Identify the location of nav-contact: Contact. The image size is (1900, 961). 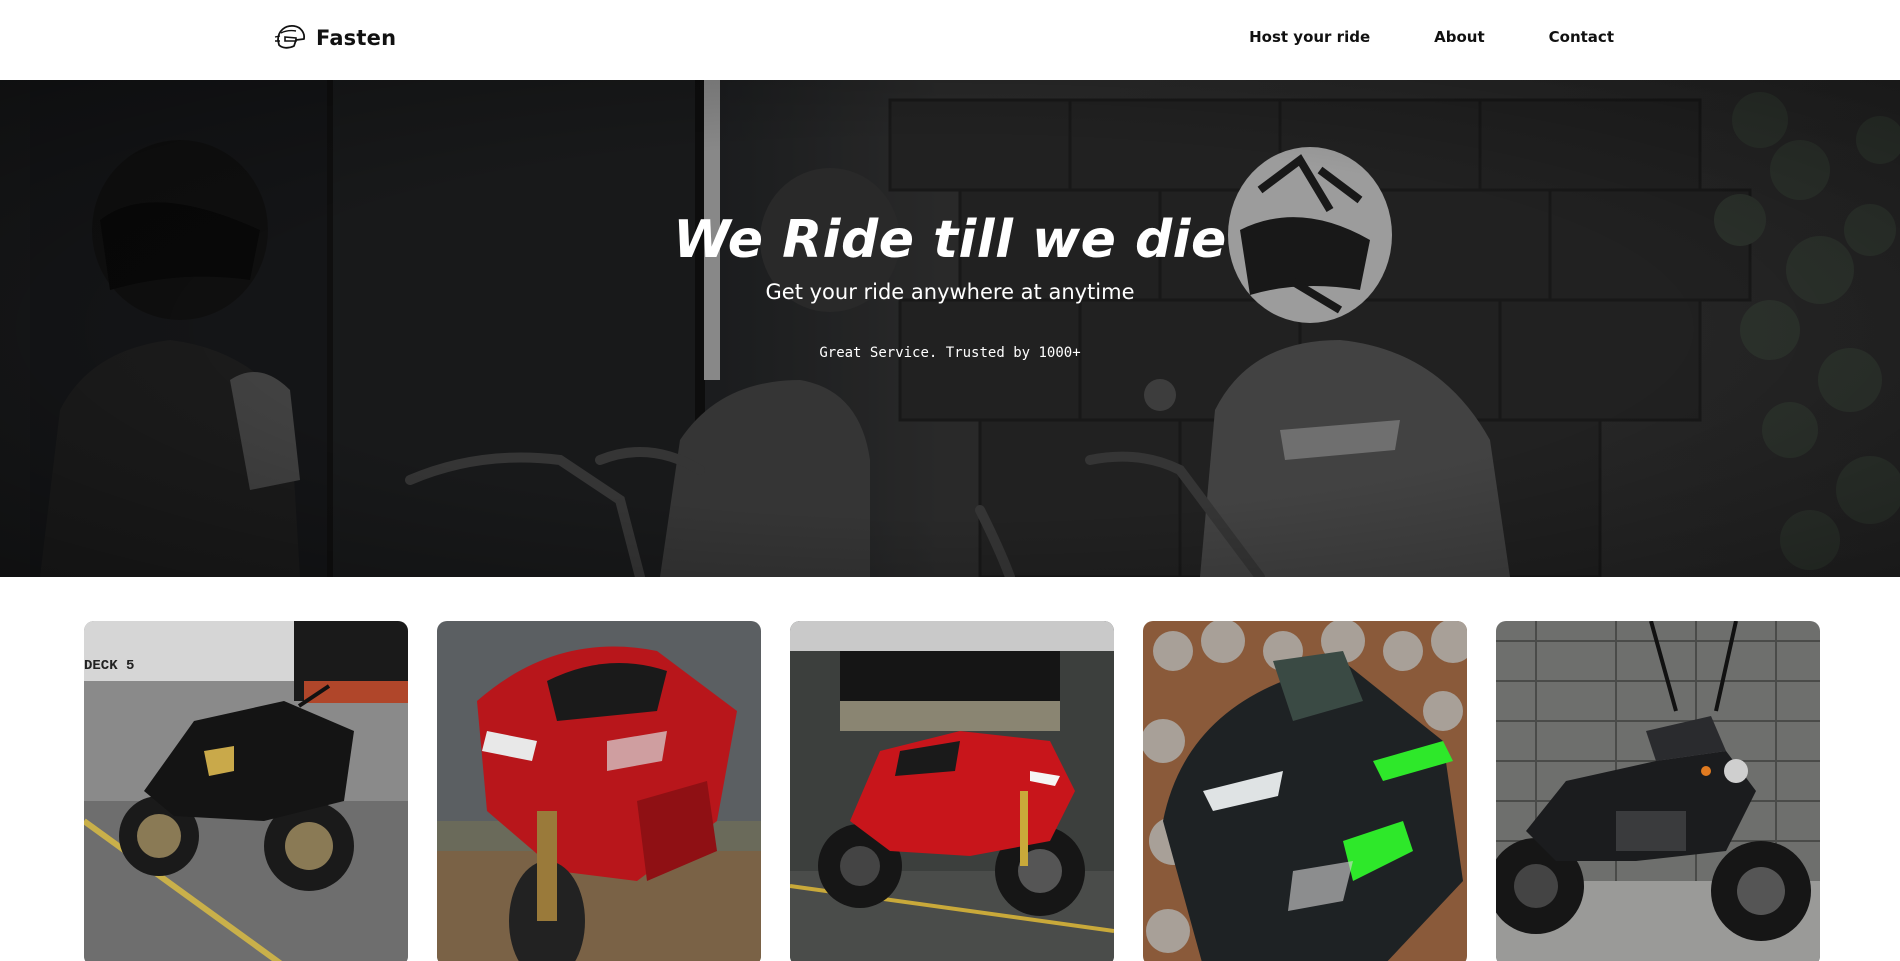
(1581, 37).